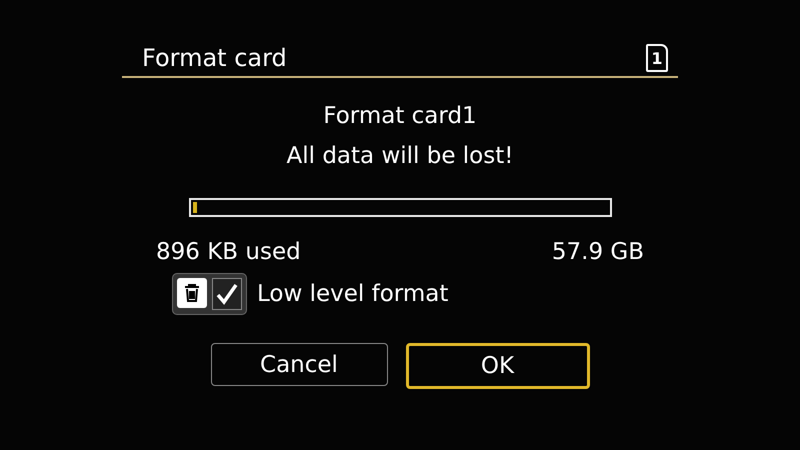 This screenshot has width=800, height=450. Describe the element at coordinates (209, 294) in the screenshot. I see `low-level-format-toggle` at that location.